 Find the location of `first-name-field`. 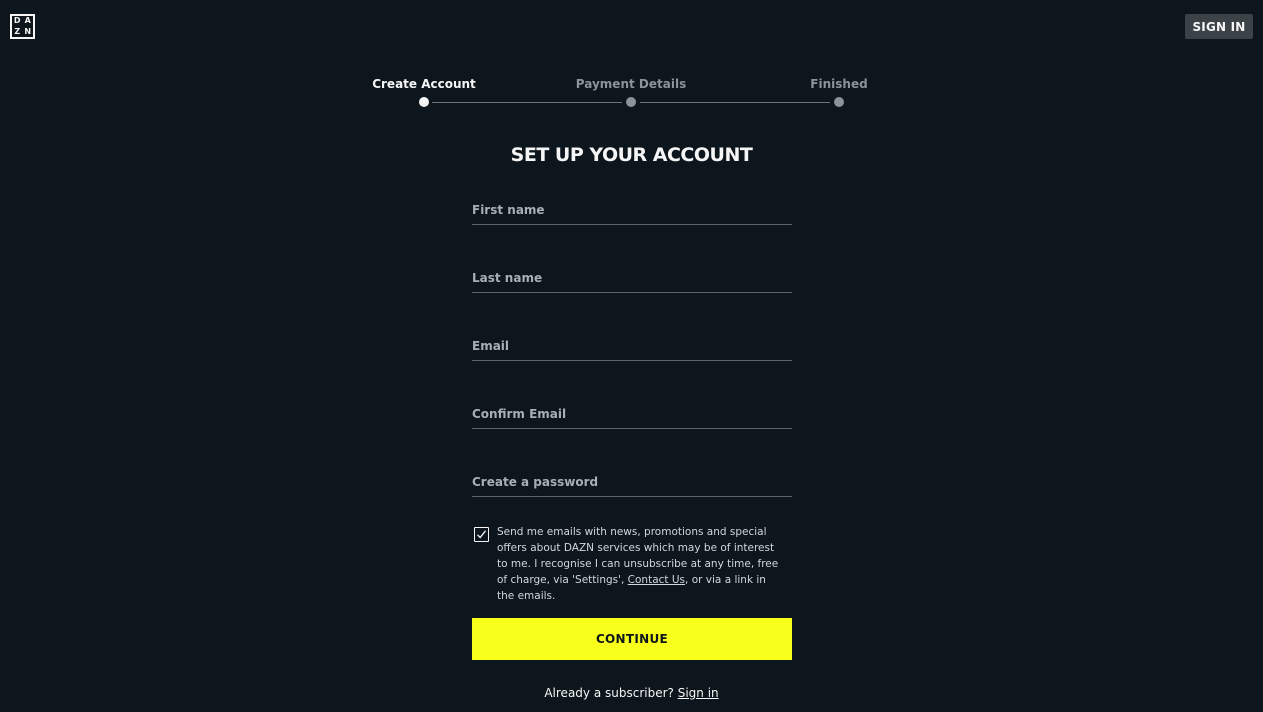

first-name-field is located at coordinates (632, 209).